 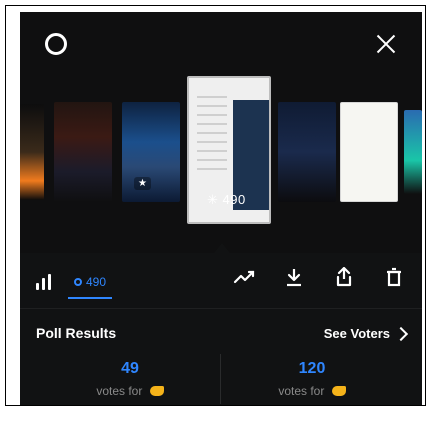 What do you see at coordinates (226, 199) in the screenshot?
I see `views-count: ✳ 490` at bounding box center [226, 199].